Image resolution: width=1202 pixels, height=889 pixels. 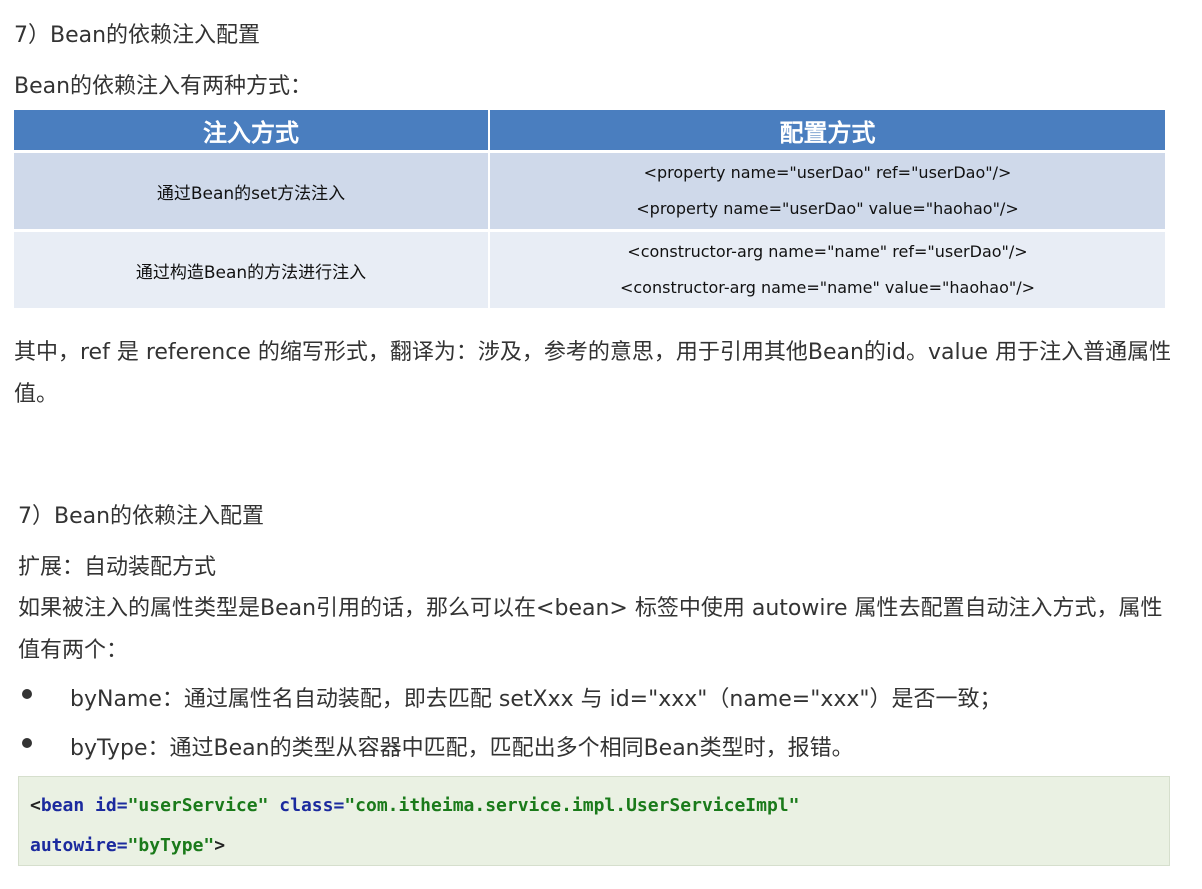 I want to click on section1-intro: Bean的依赖注入有两种方式：, so click(x=163, y=86).